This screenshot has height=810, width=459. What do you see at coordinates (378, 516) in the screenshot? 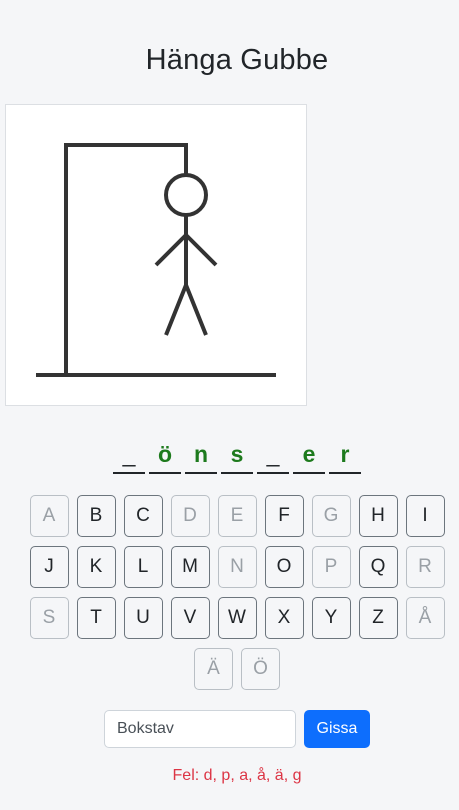
I see `key-h: H` at bounding box center [378, 516].